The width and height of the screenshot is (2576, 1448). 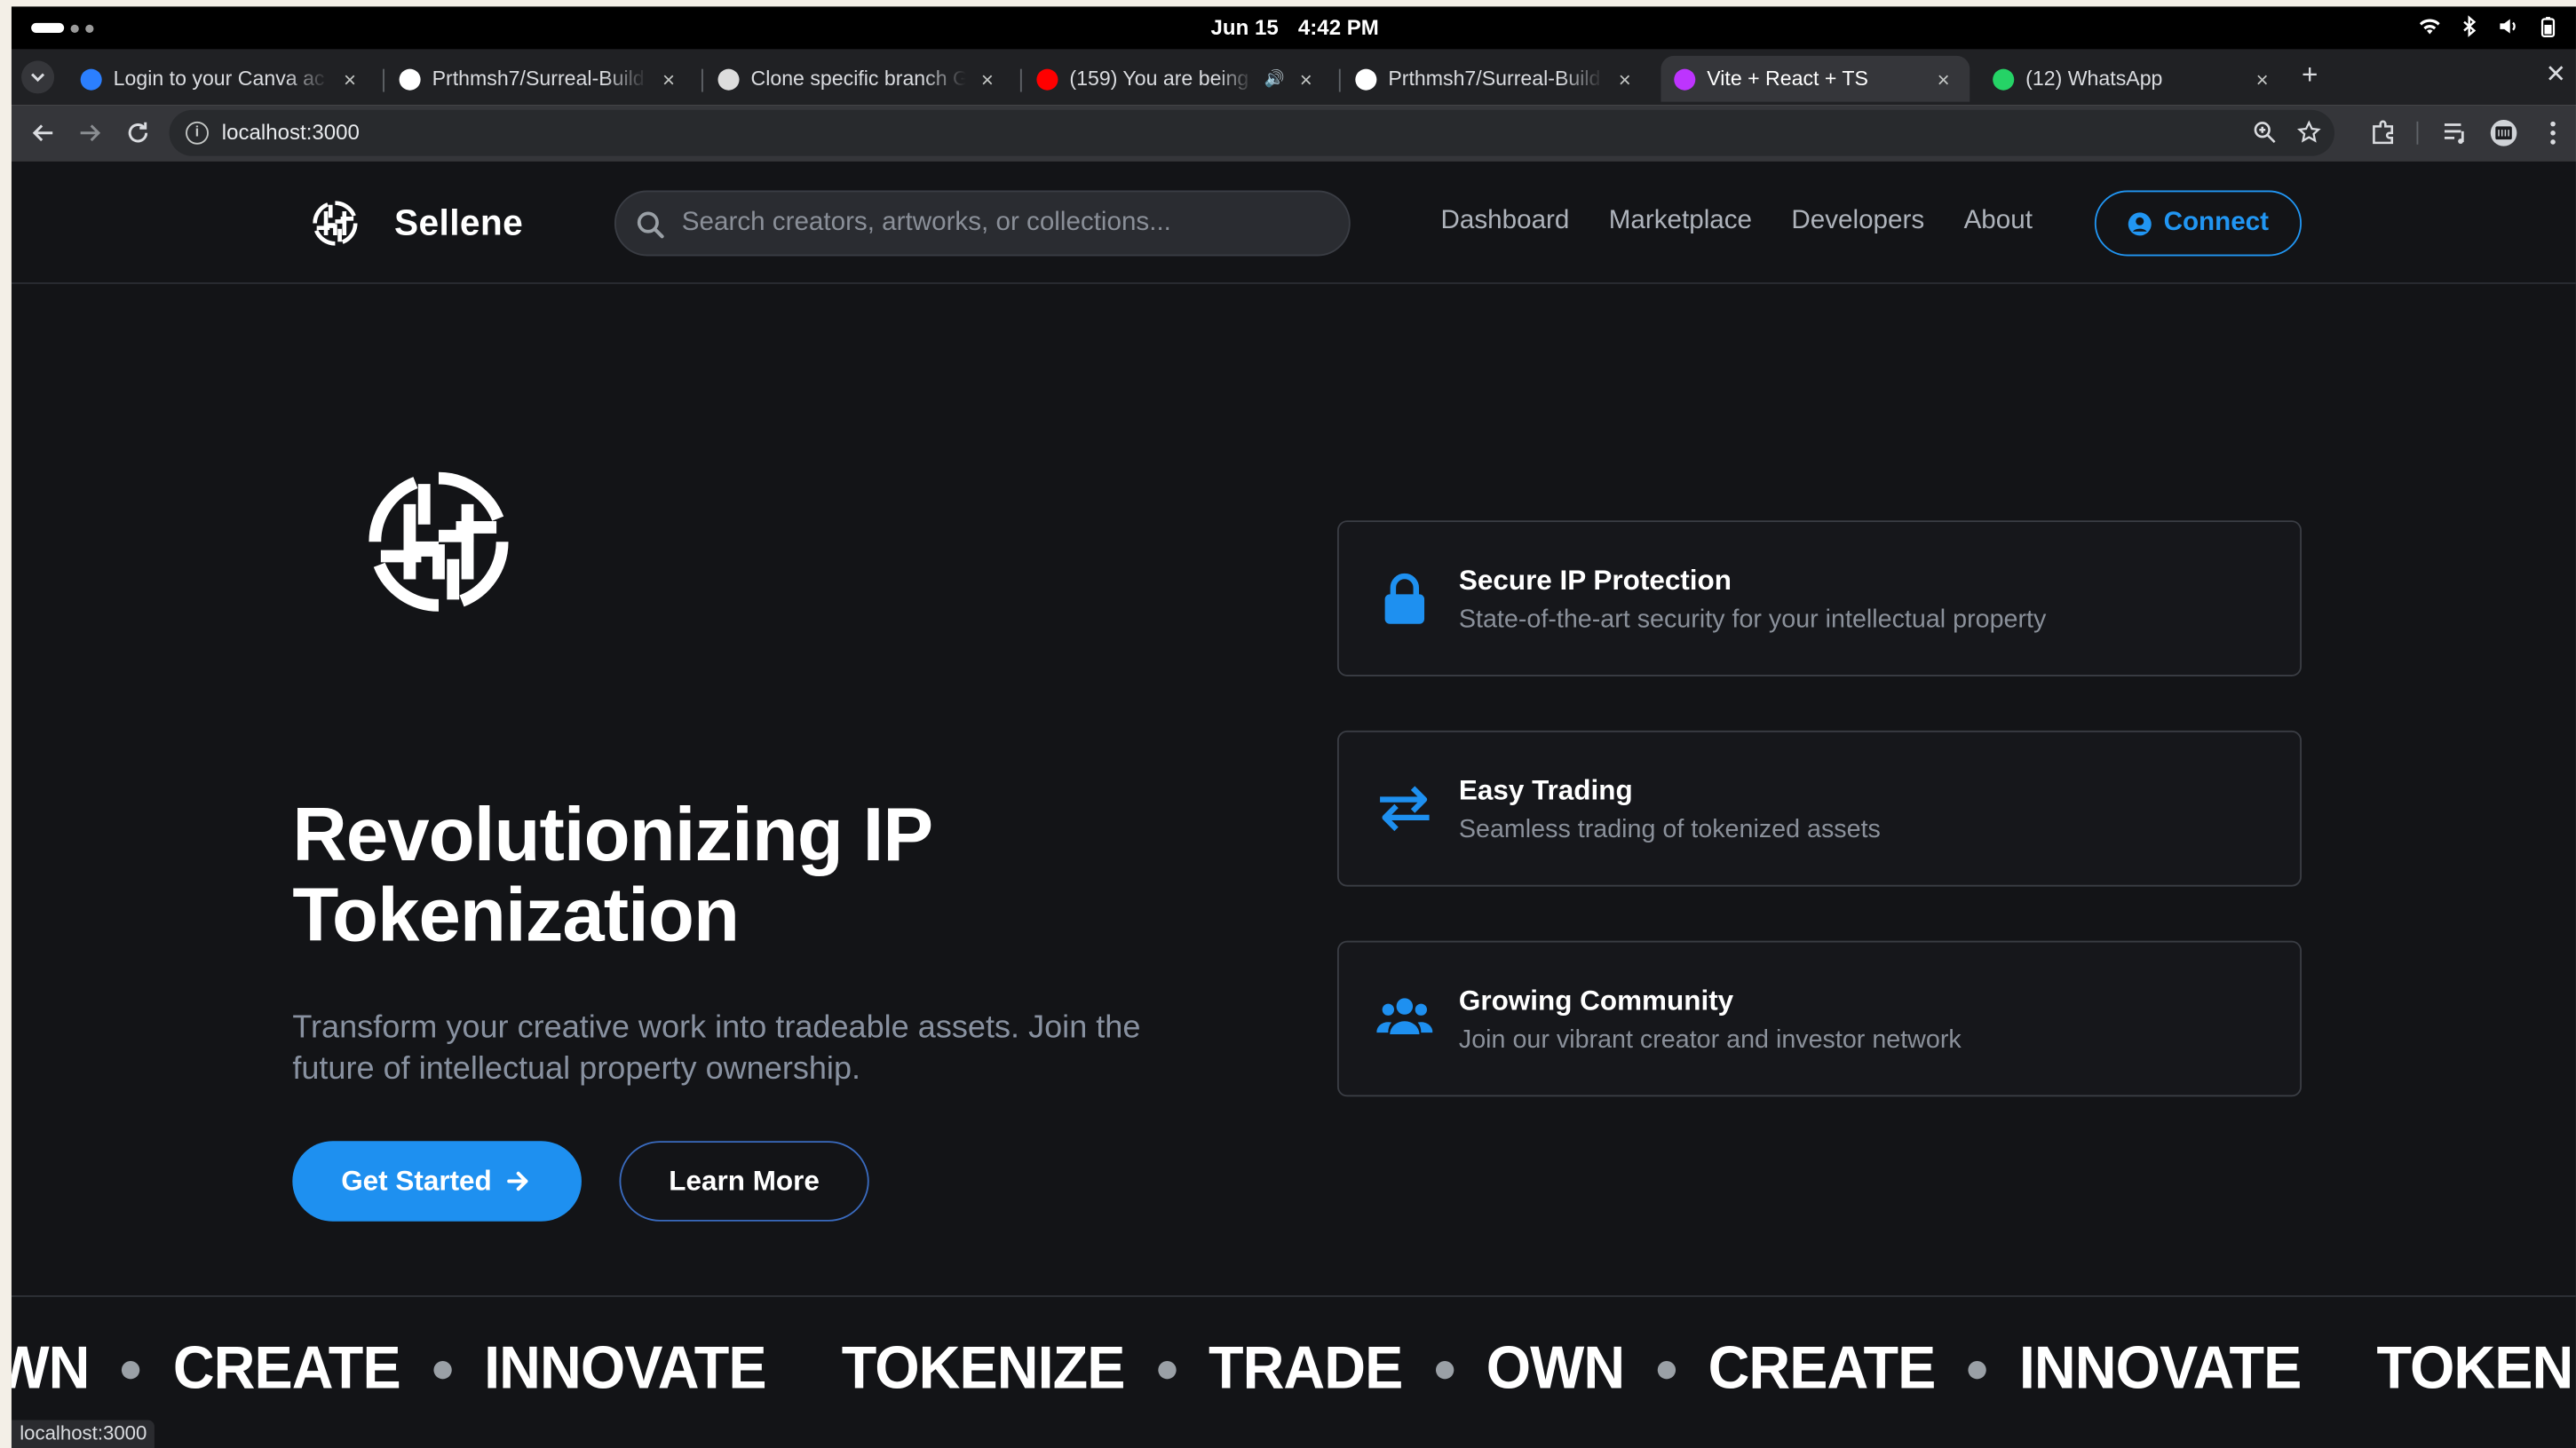 What do you see at coordinates (2553, 132) in the screenshot?
I see `browser-menu-icon` at bounding box center [2553, 132].